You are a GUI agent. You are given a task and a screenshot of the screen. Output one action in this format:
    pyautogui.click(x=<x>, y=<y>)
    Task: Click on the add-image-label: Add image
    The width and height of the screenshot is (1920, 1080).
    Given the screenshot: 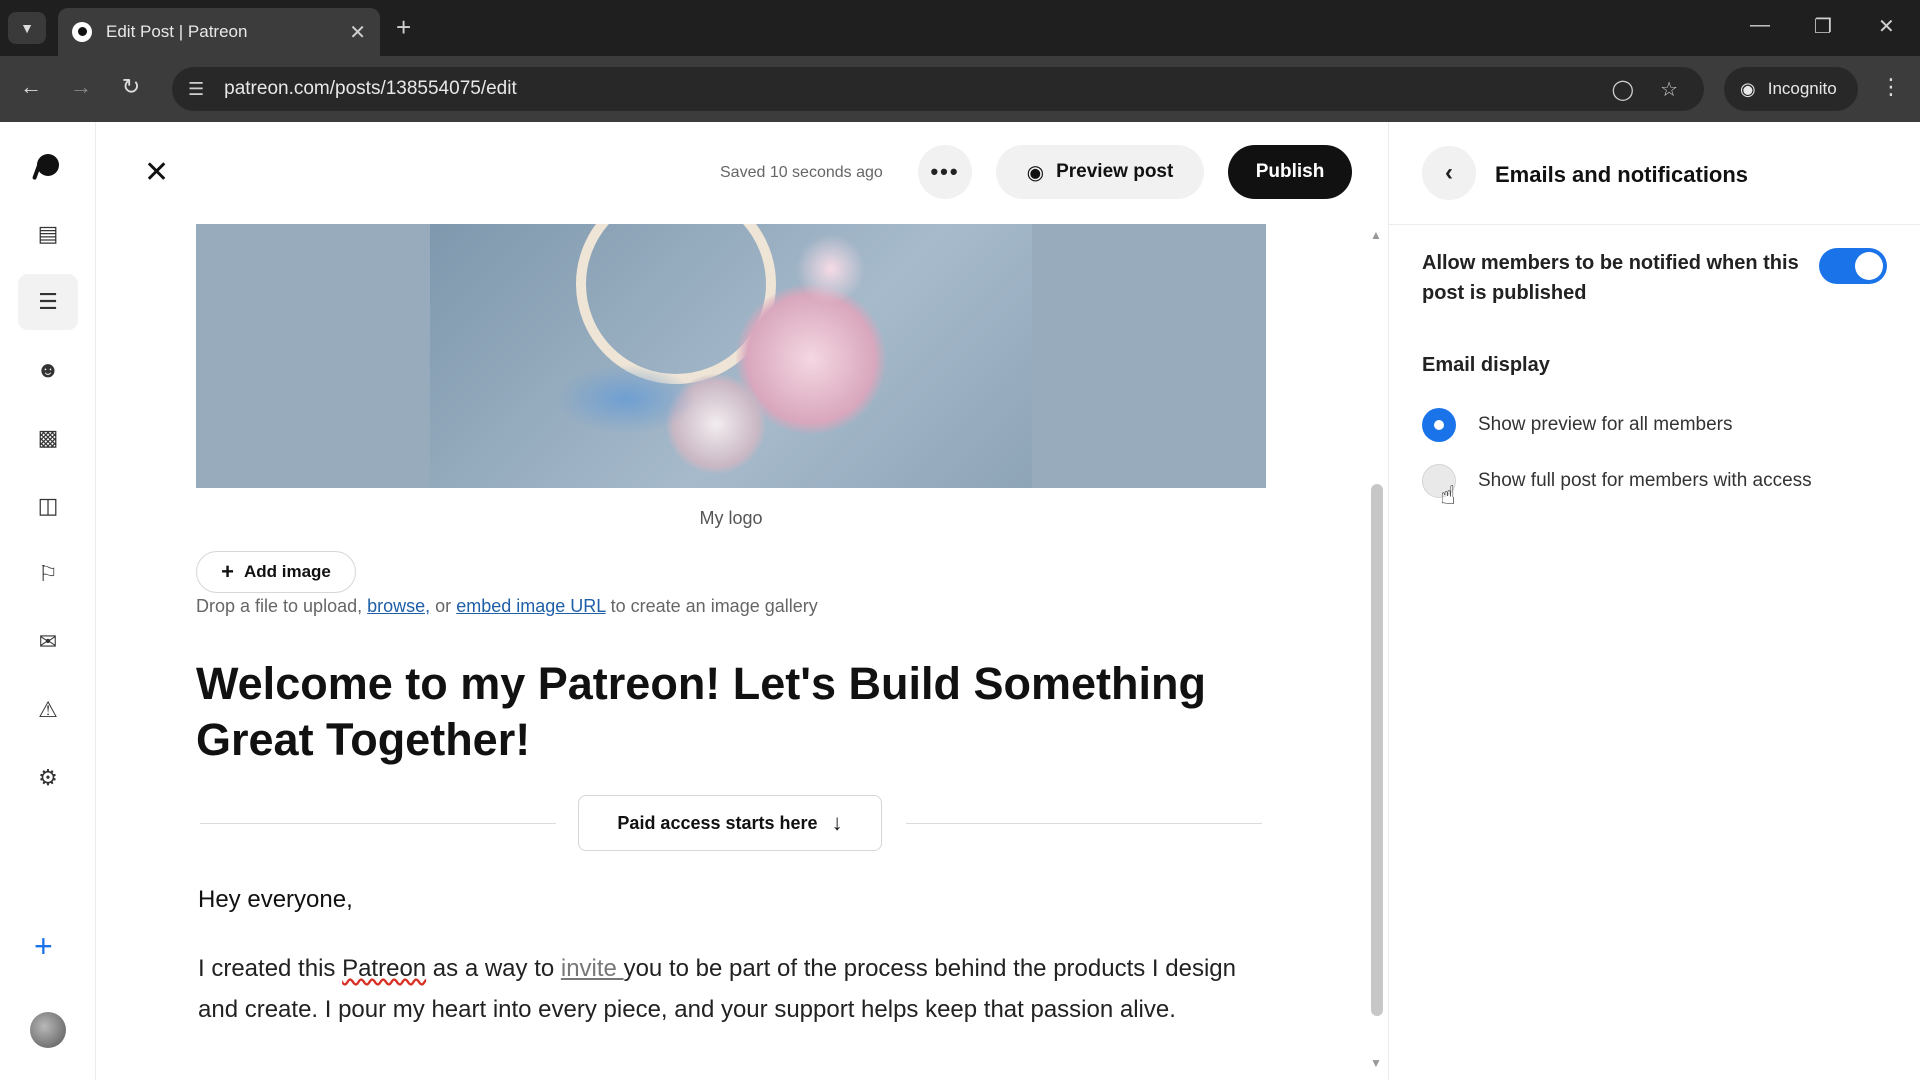 What is the action you would take?
    pyautogui.click(x=287, y=571)
    